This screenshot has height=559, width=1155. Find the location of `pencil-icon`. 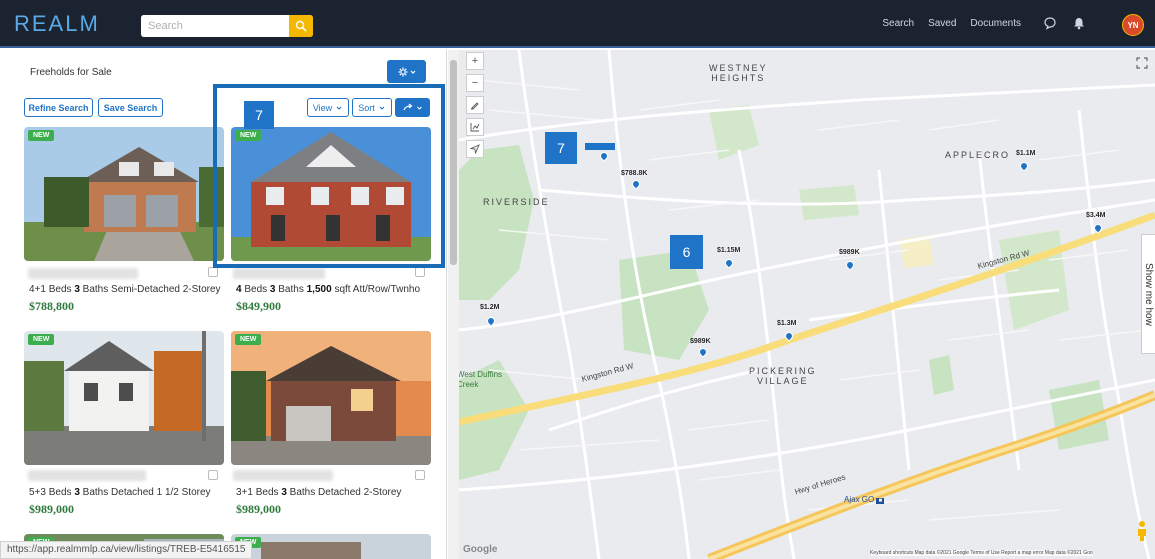

pencil-icon is located at coordinates (474, 106).